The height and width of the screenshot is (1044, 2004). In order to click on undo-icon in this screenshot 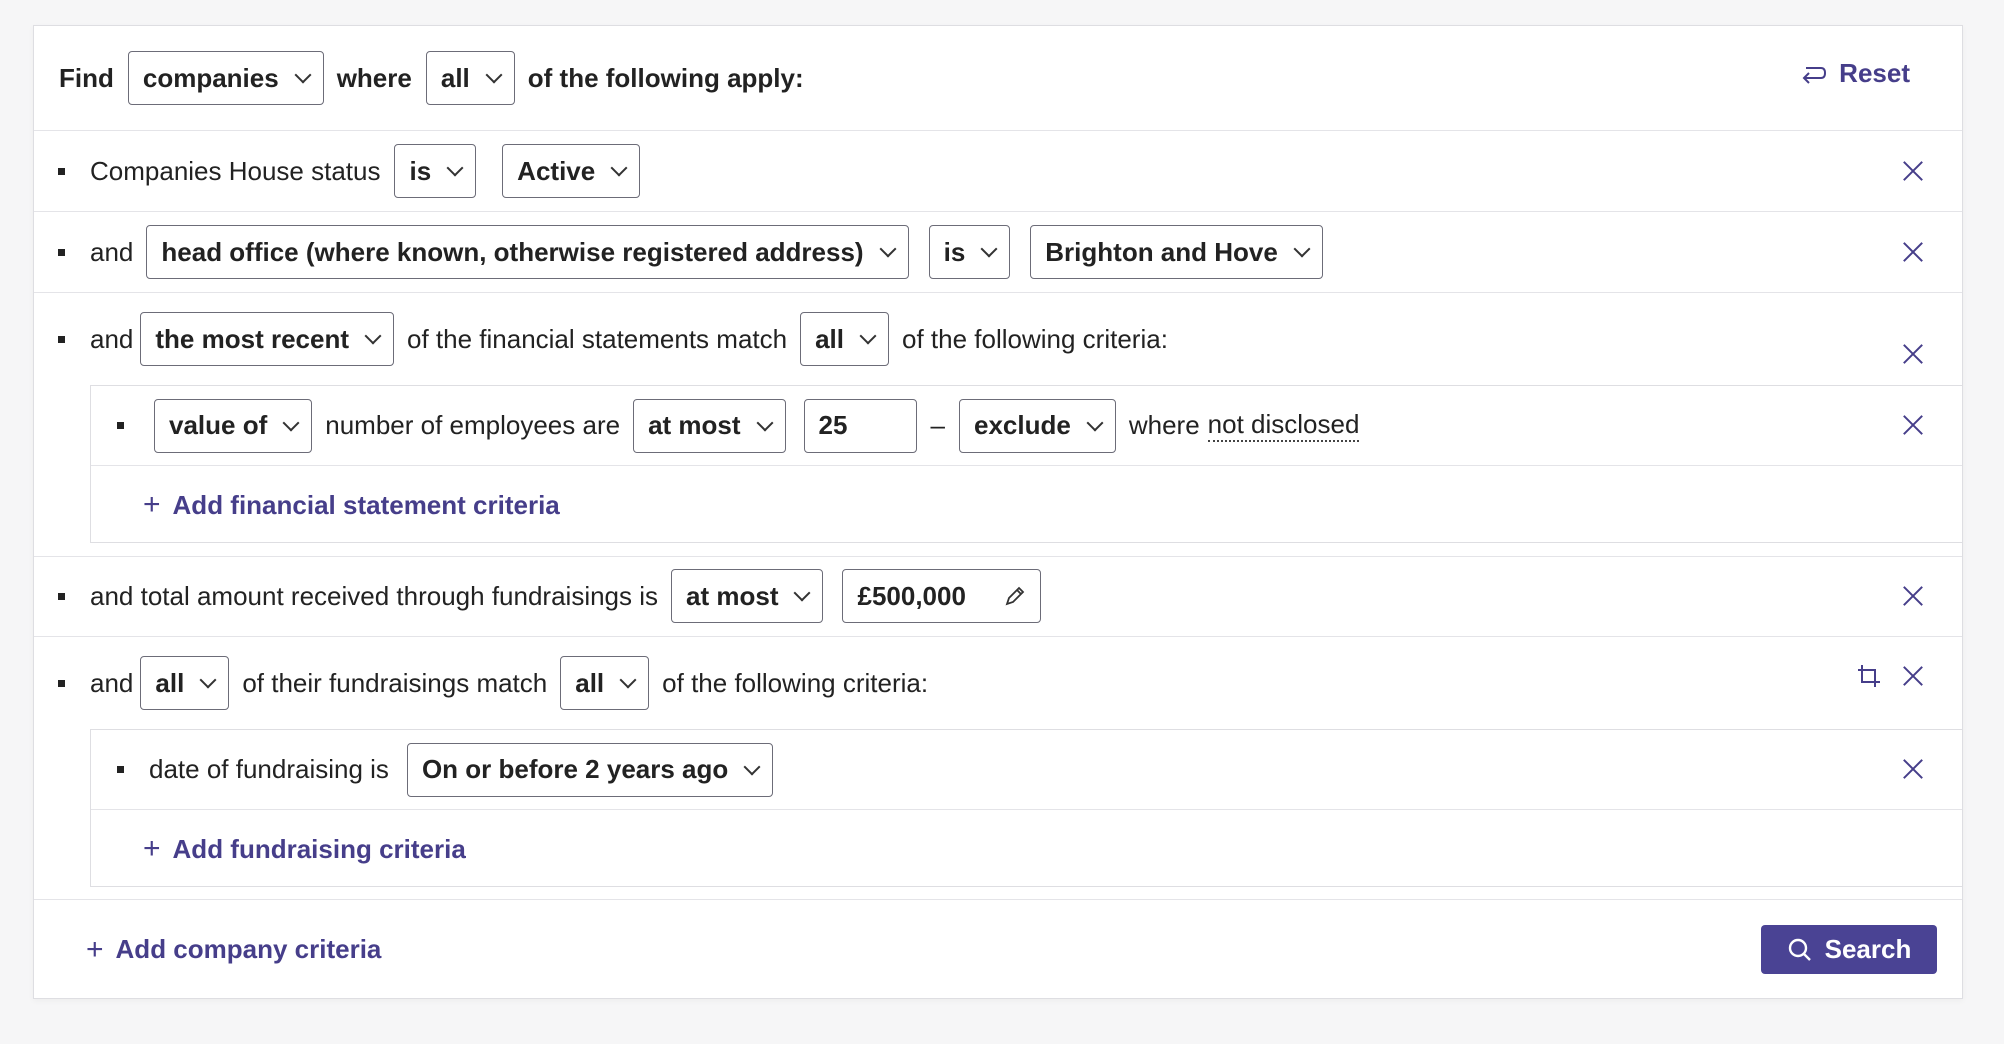, I will do `click(1814, 75)`.